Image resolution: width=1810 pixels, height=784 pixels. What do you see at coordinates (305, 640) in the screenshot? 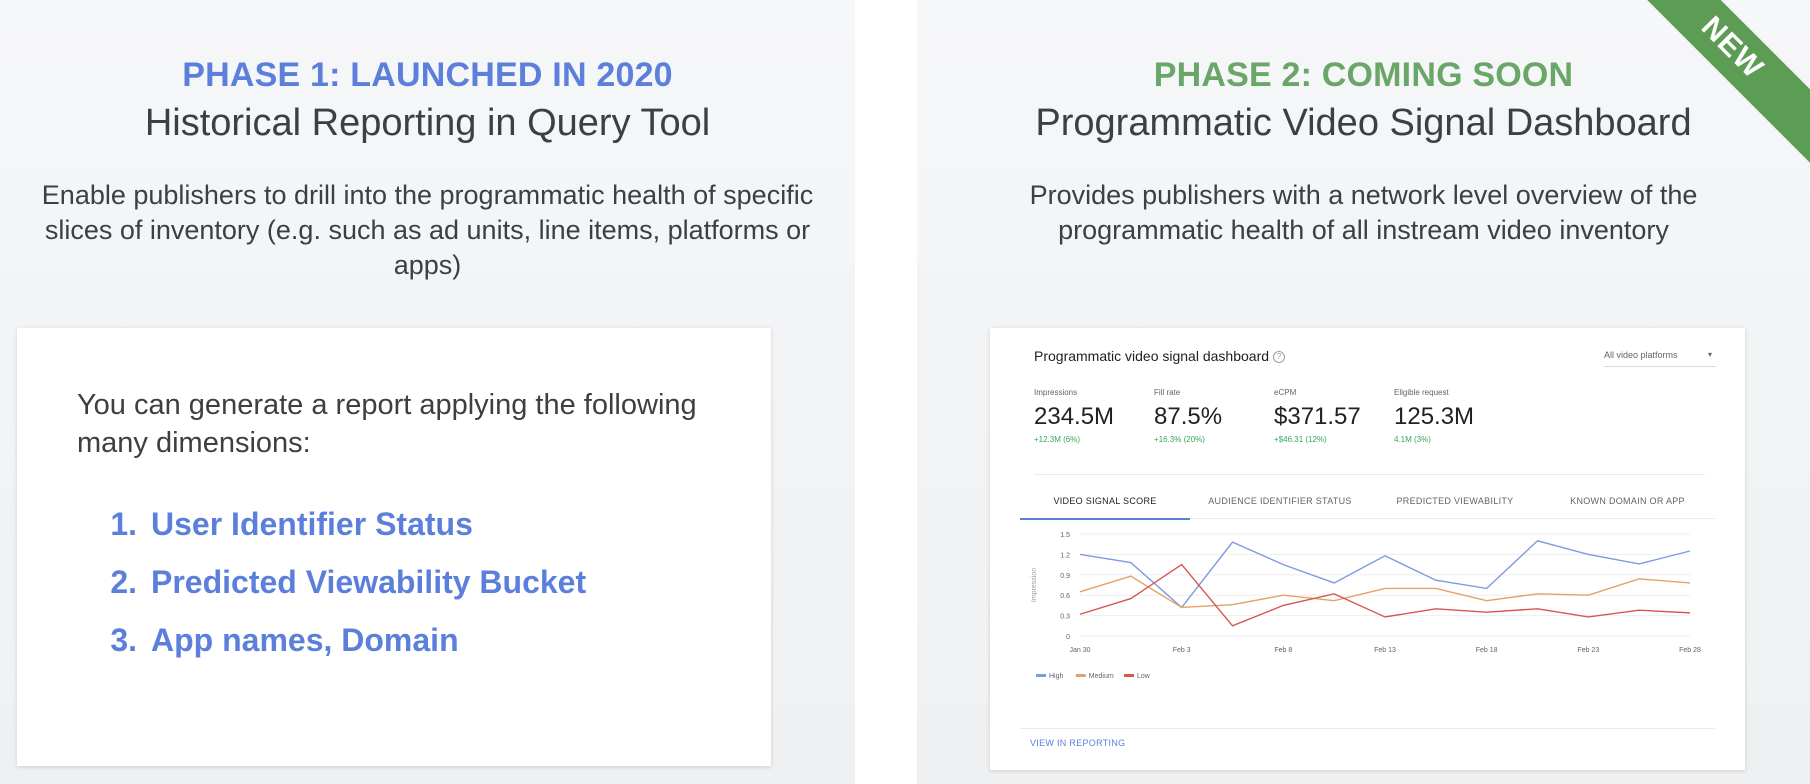
I see `list-item-label: App names, Domain` at bounding box center [305, 640].